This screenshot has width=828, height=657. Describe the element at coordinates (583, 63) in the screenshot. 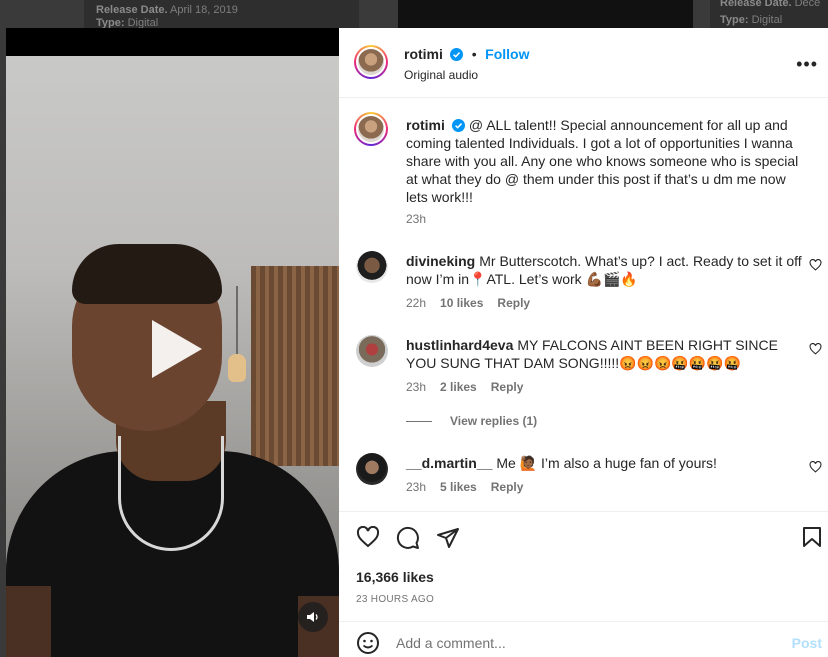

I see `post-header: rotimi • Follow Original audio •••` at that location.